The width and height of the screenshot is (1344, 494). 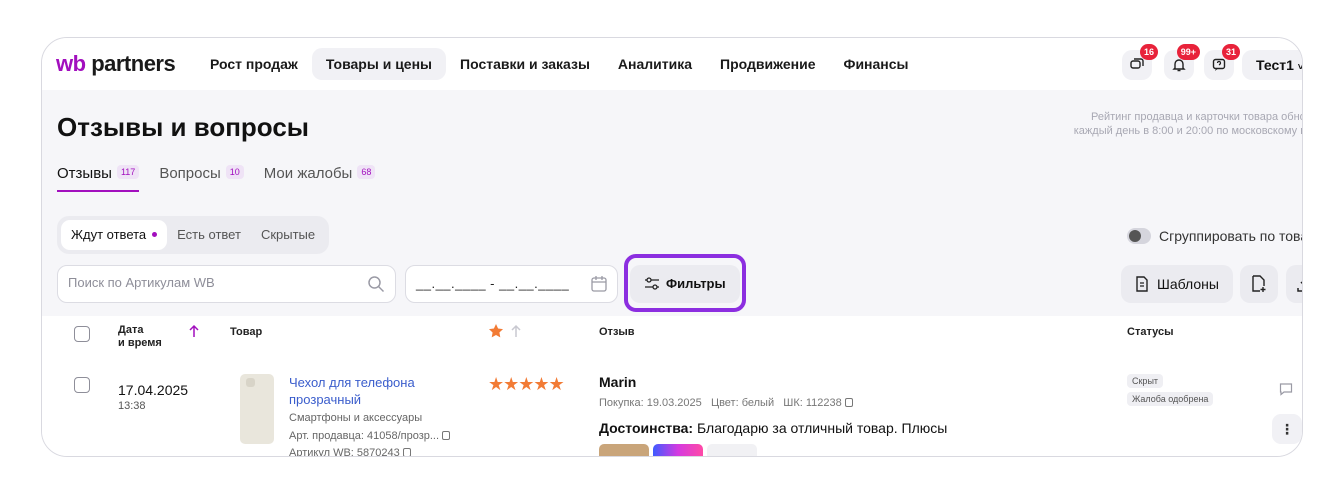 I want to click on bell-icon, so click(x=1179, y=65).